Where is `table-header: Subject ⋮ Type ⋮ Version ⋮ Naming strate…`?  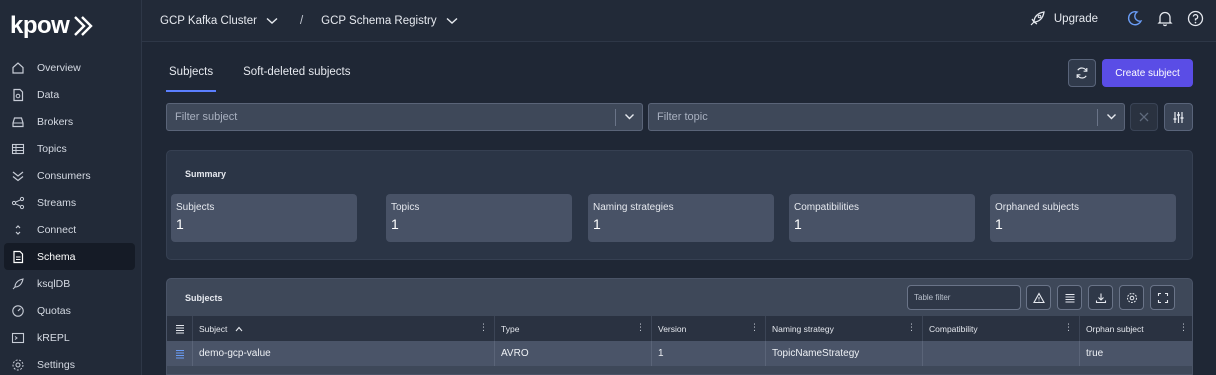 table-header: Subject ⋮ Type ⋮ Version ⋮ Naming strate… is located at coordinates (679, 328).